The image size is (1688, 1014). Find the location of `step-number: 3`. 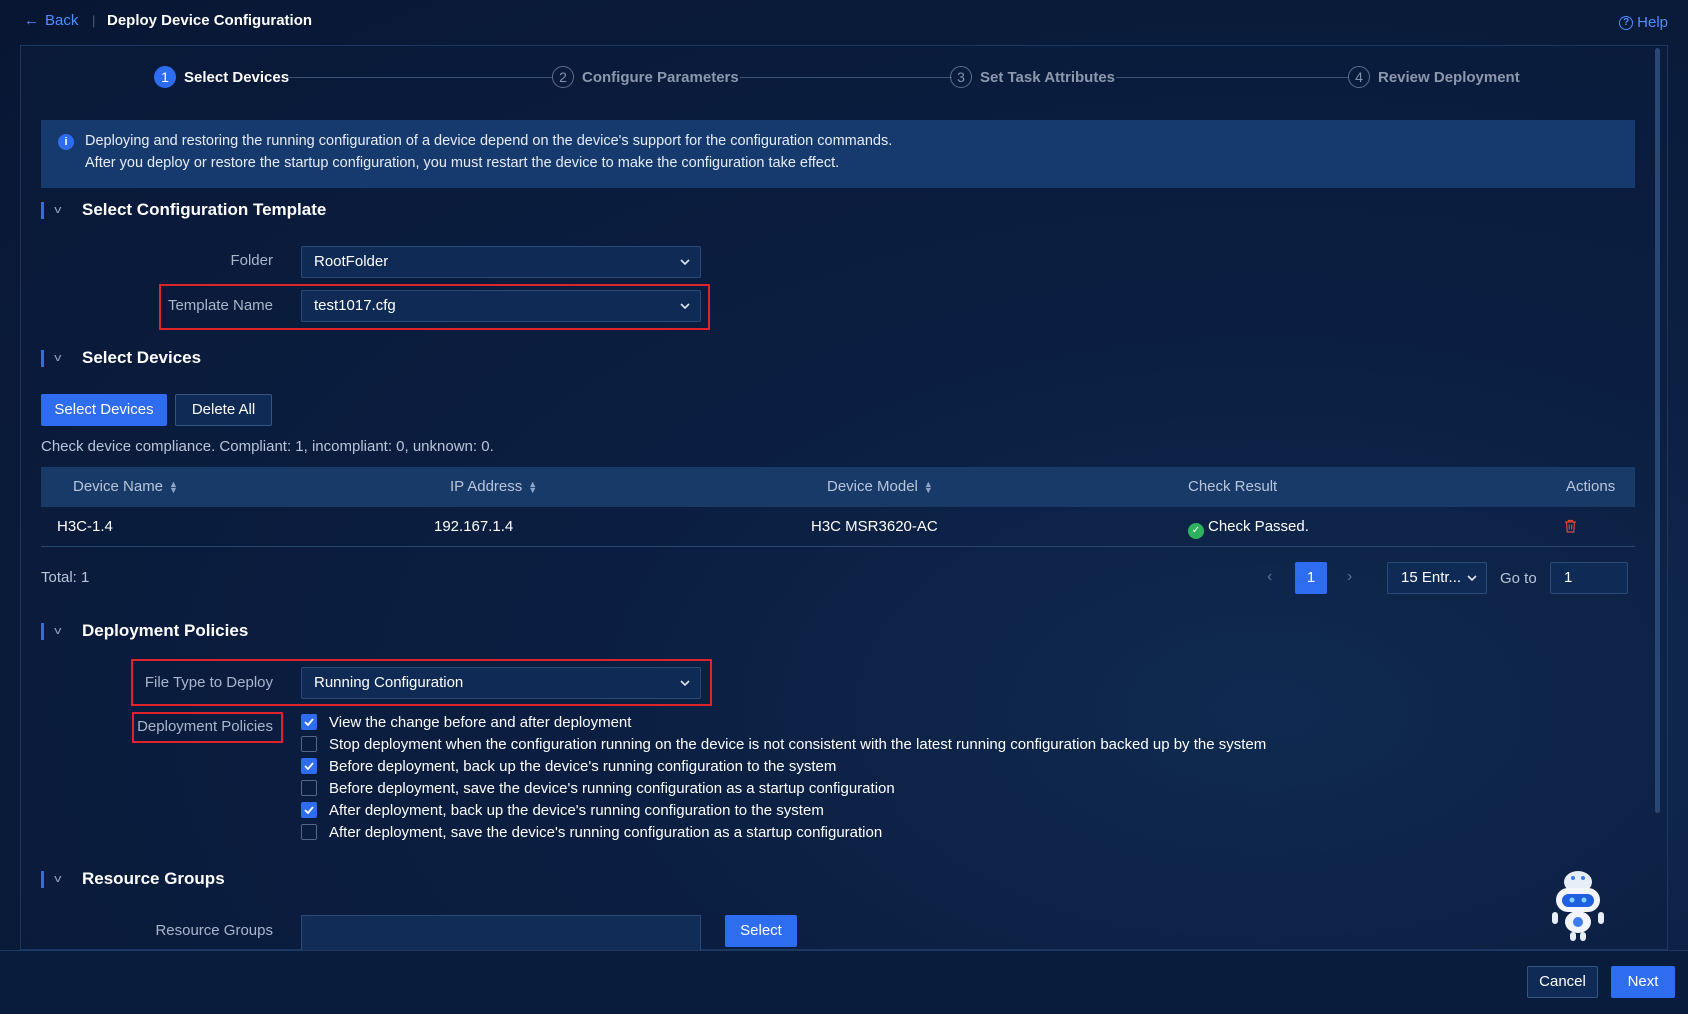

step-number: 3 is located at coordinates (961, 77).